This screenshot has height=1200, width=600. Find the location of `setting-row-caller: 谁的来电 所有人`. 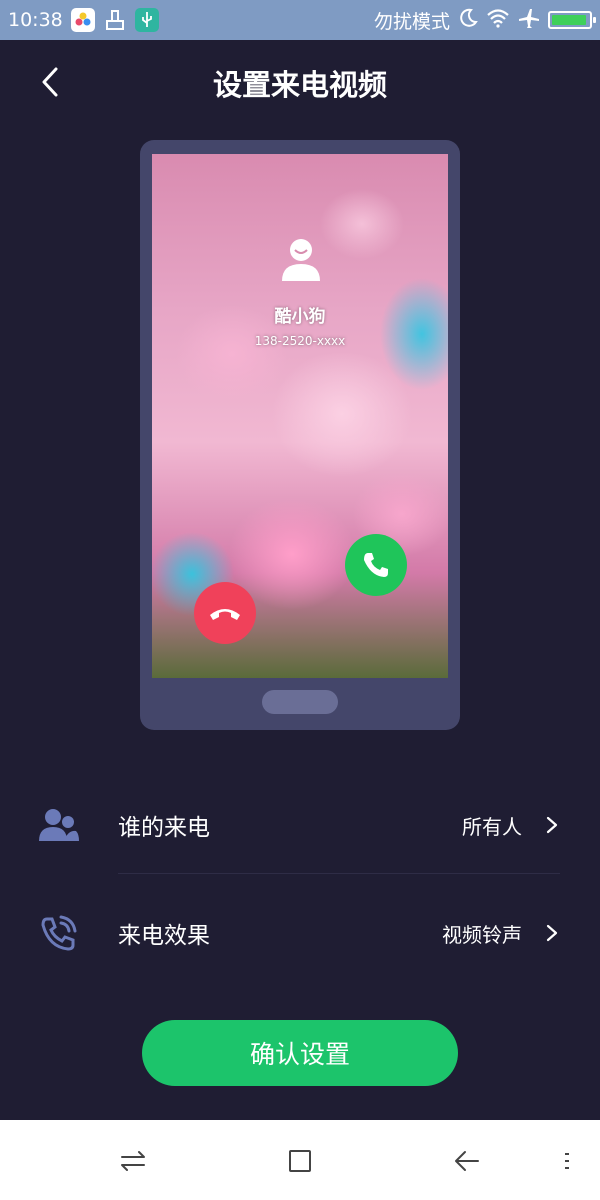

setting-row-caller: 谁的来电 所有人 is located at coordinates (300, 825).